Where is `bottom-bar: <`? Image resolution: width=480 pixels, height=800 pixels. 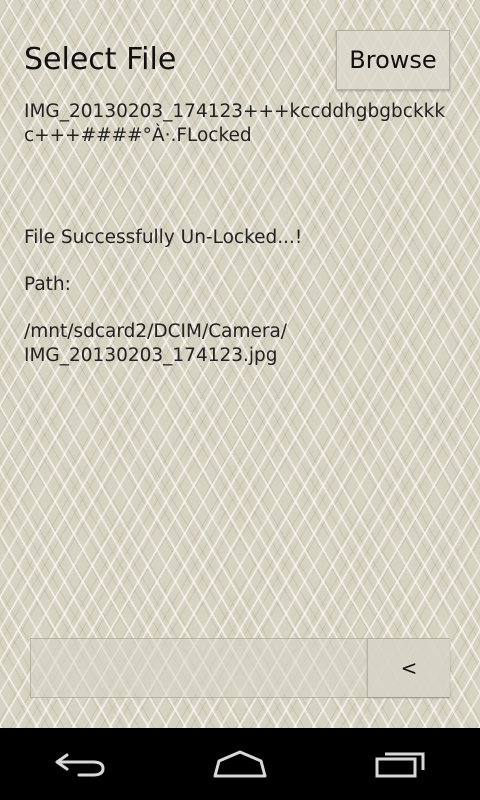
bottom-bar: < is located at coordinates (240, 668).